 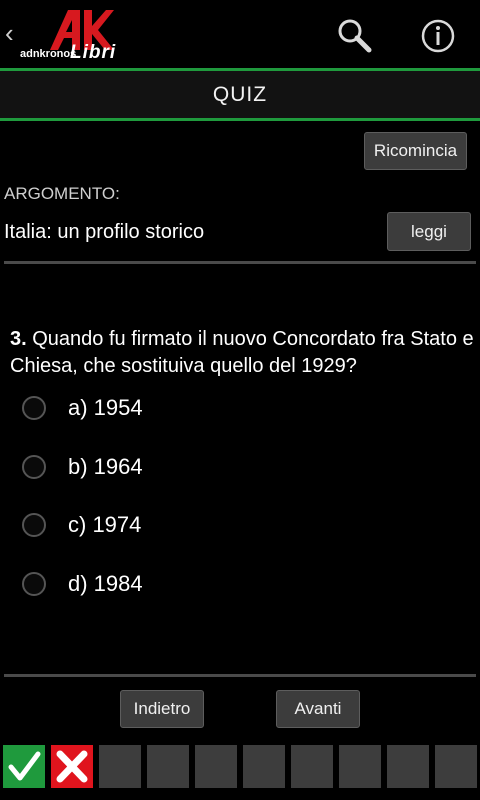 I want to click on search-button, so click(x=354, y=36).